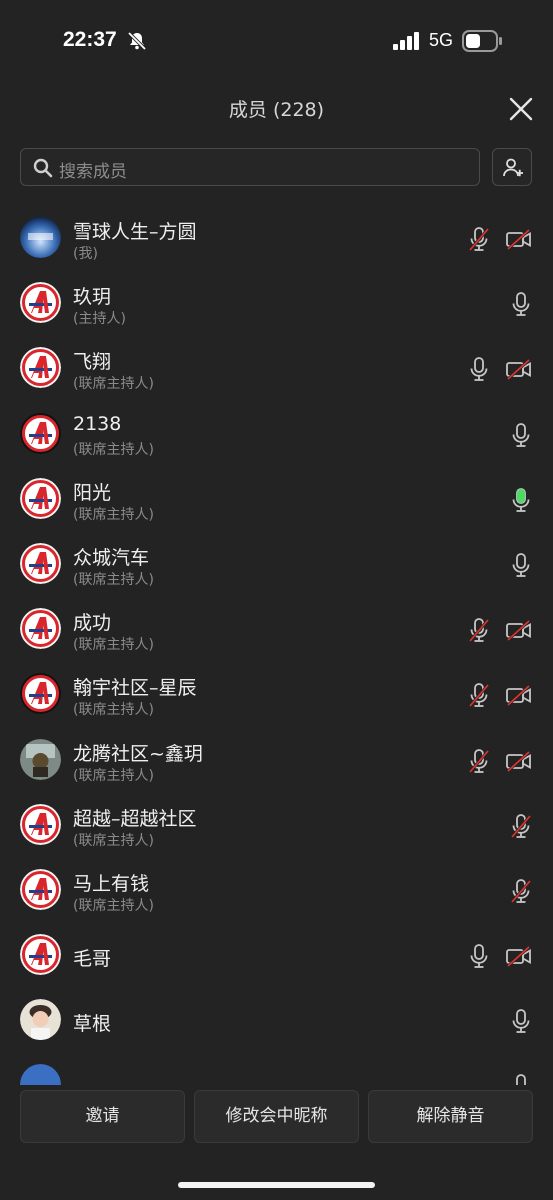 The width and height of the screenshot is (553, 1200). What do you see at coordinates (276, 110) in the screenshot?
I see `page-title: 成员 (228)` at bounding box center [276, 110].